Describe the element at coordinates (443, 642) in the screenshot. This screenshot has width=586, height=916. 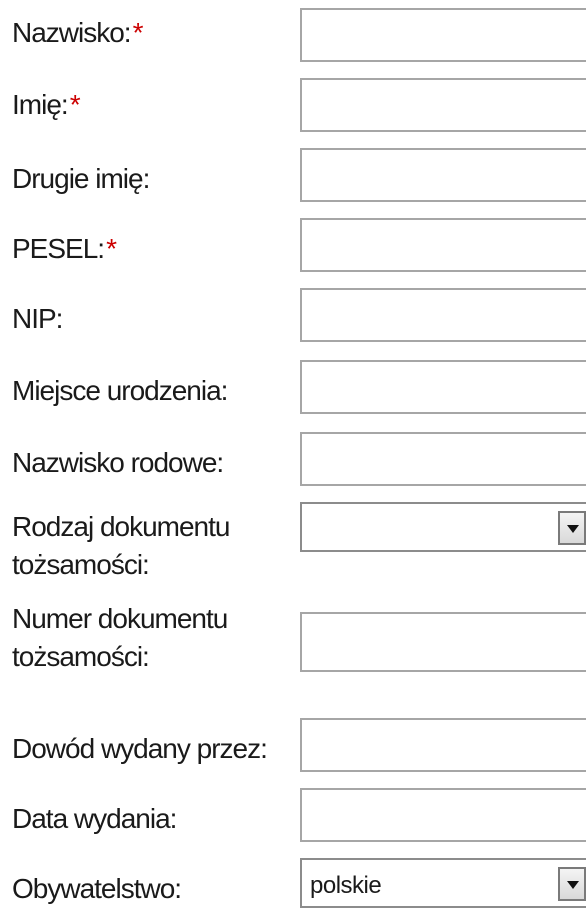
I see `numer-dokumentu-input` at that location.